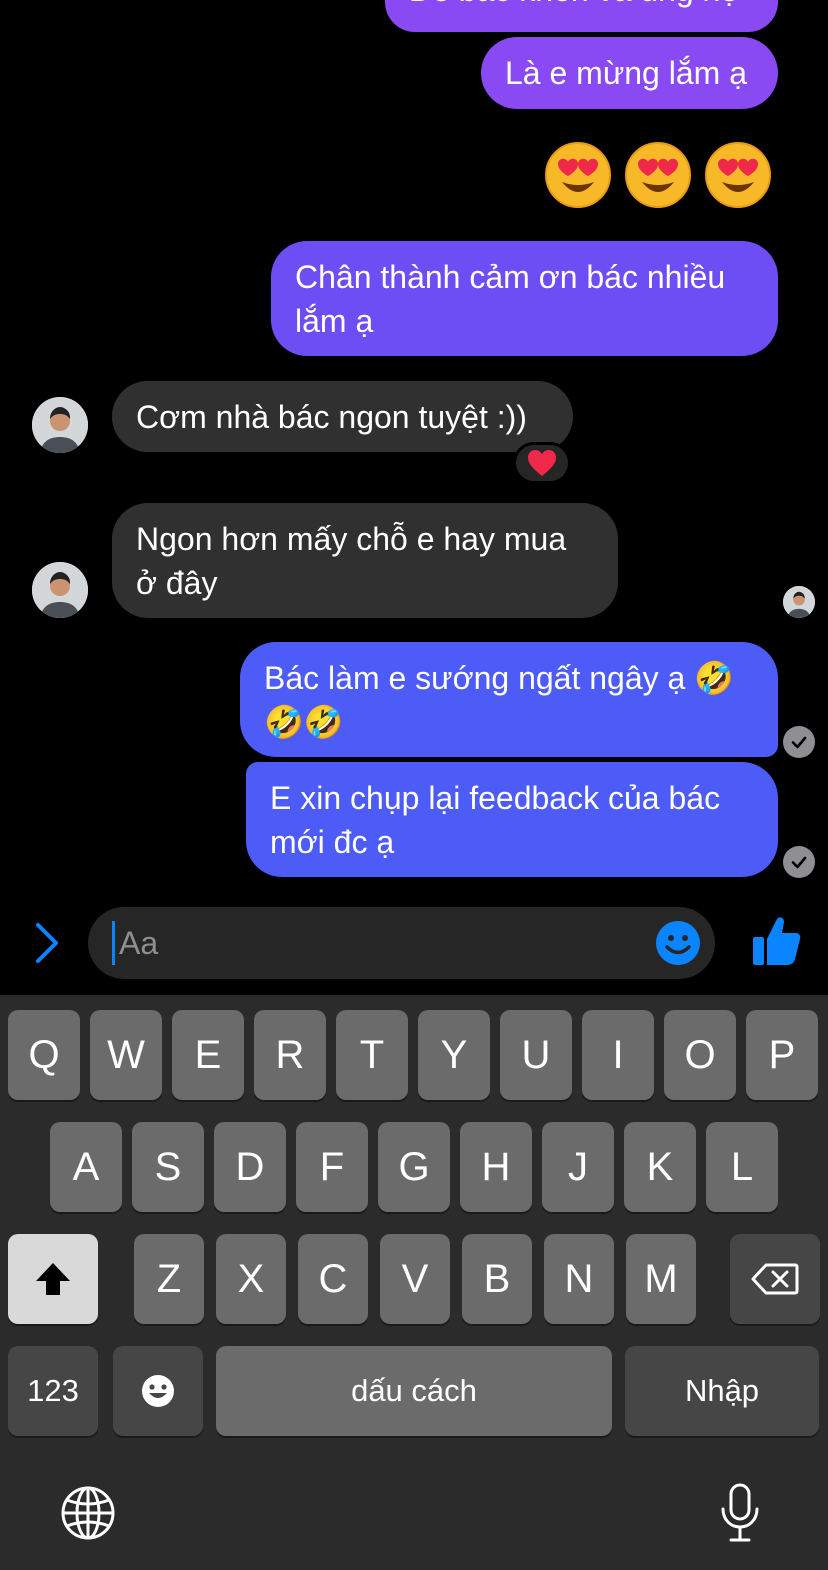  Describe the element at coordinates (113, 943) in the screenshot. I see `text-caret` at that location.